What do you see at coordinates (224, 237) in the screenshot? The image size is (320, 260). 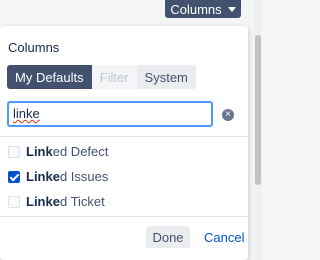 I see `cancel-link: Cancel` at bounding box center [224, 237].